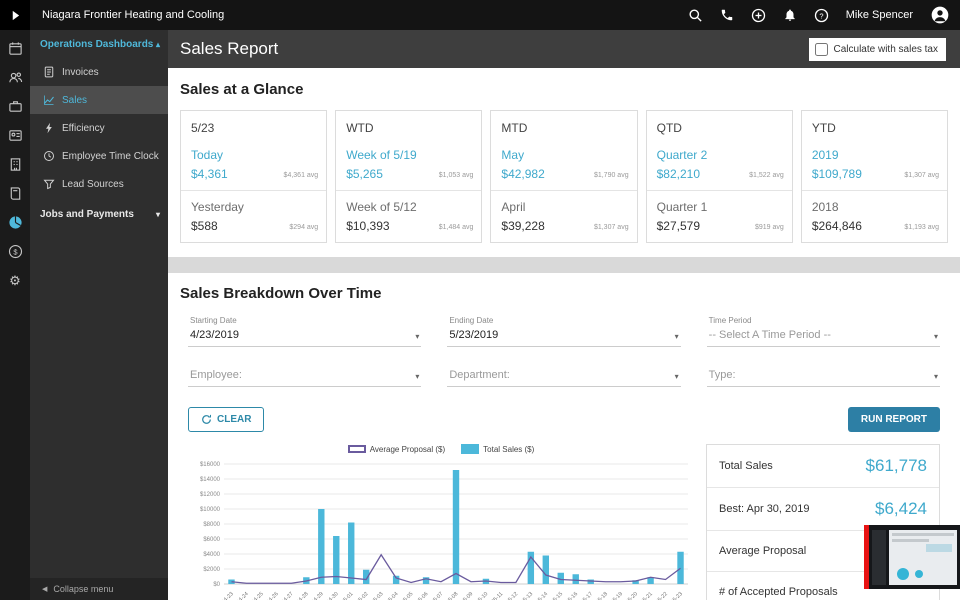 The height and width of the screenshot is (600, 960). I want to click on breakdown-title: Sales Breakdown Over Time, so click(281, 293).